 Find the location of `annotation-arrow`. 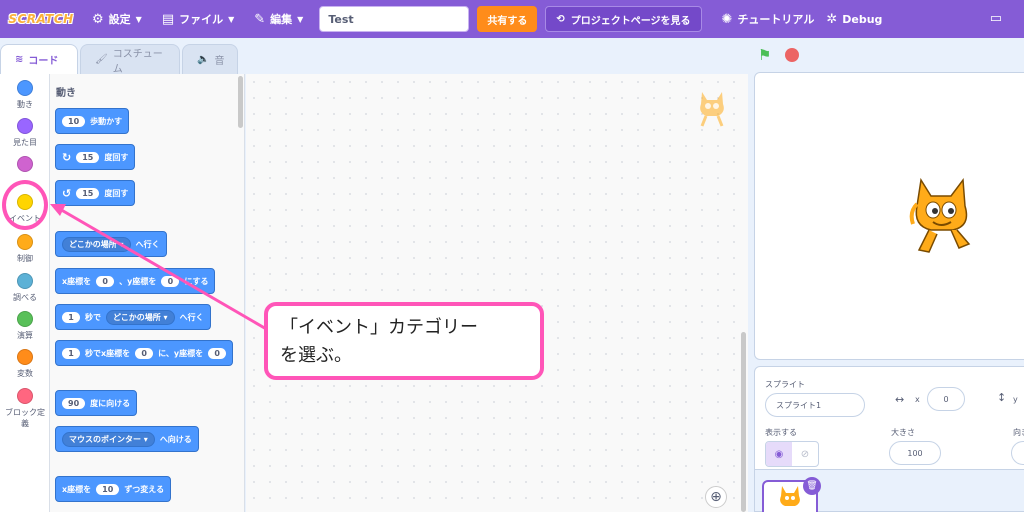

annotation-arrow is located at coordinates (159, 268).